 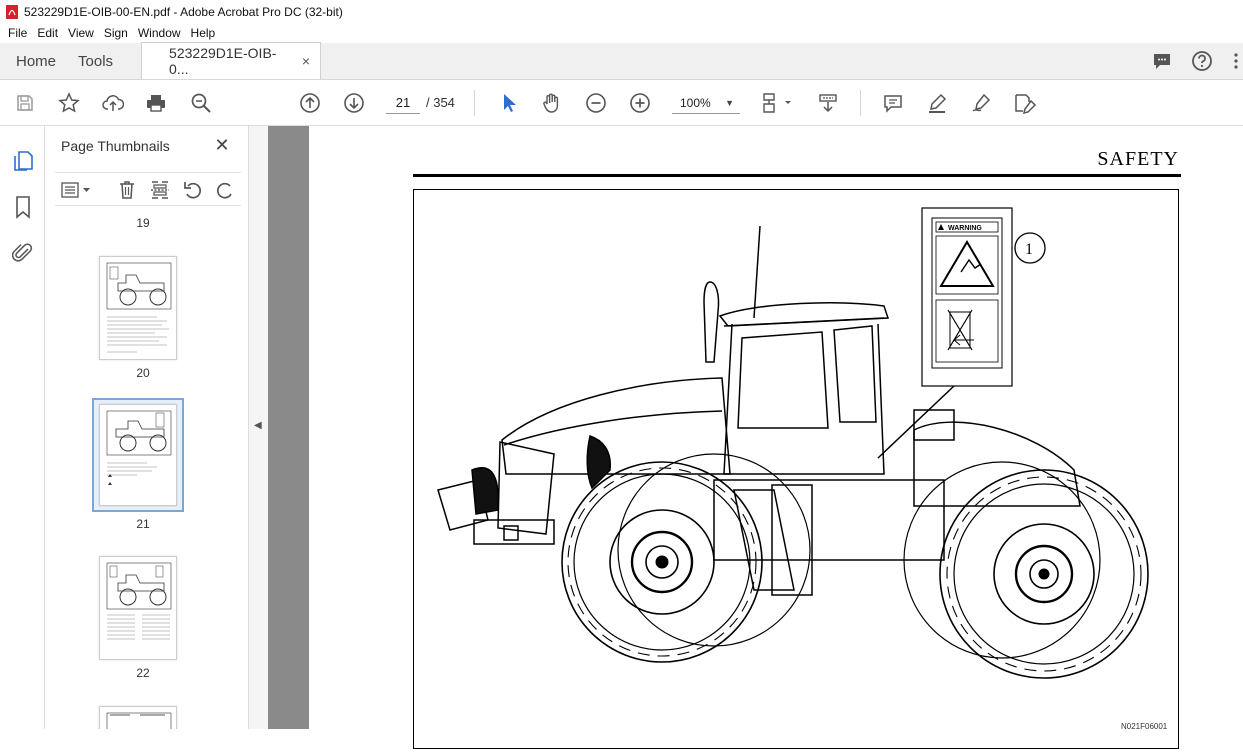 What do you see at coordinates (127, 190) in the screenshot?
I see `delete-page-icon` at bounding box center [127, 190].